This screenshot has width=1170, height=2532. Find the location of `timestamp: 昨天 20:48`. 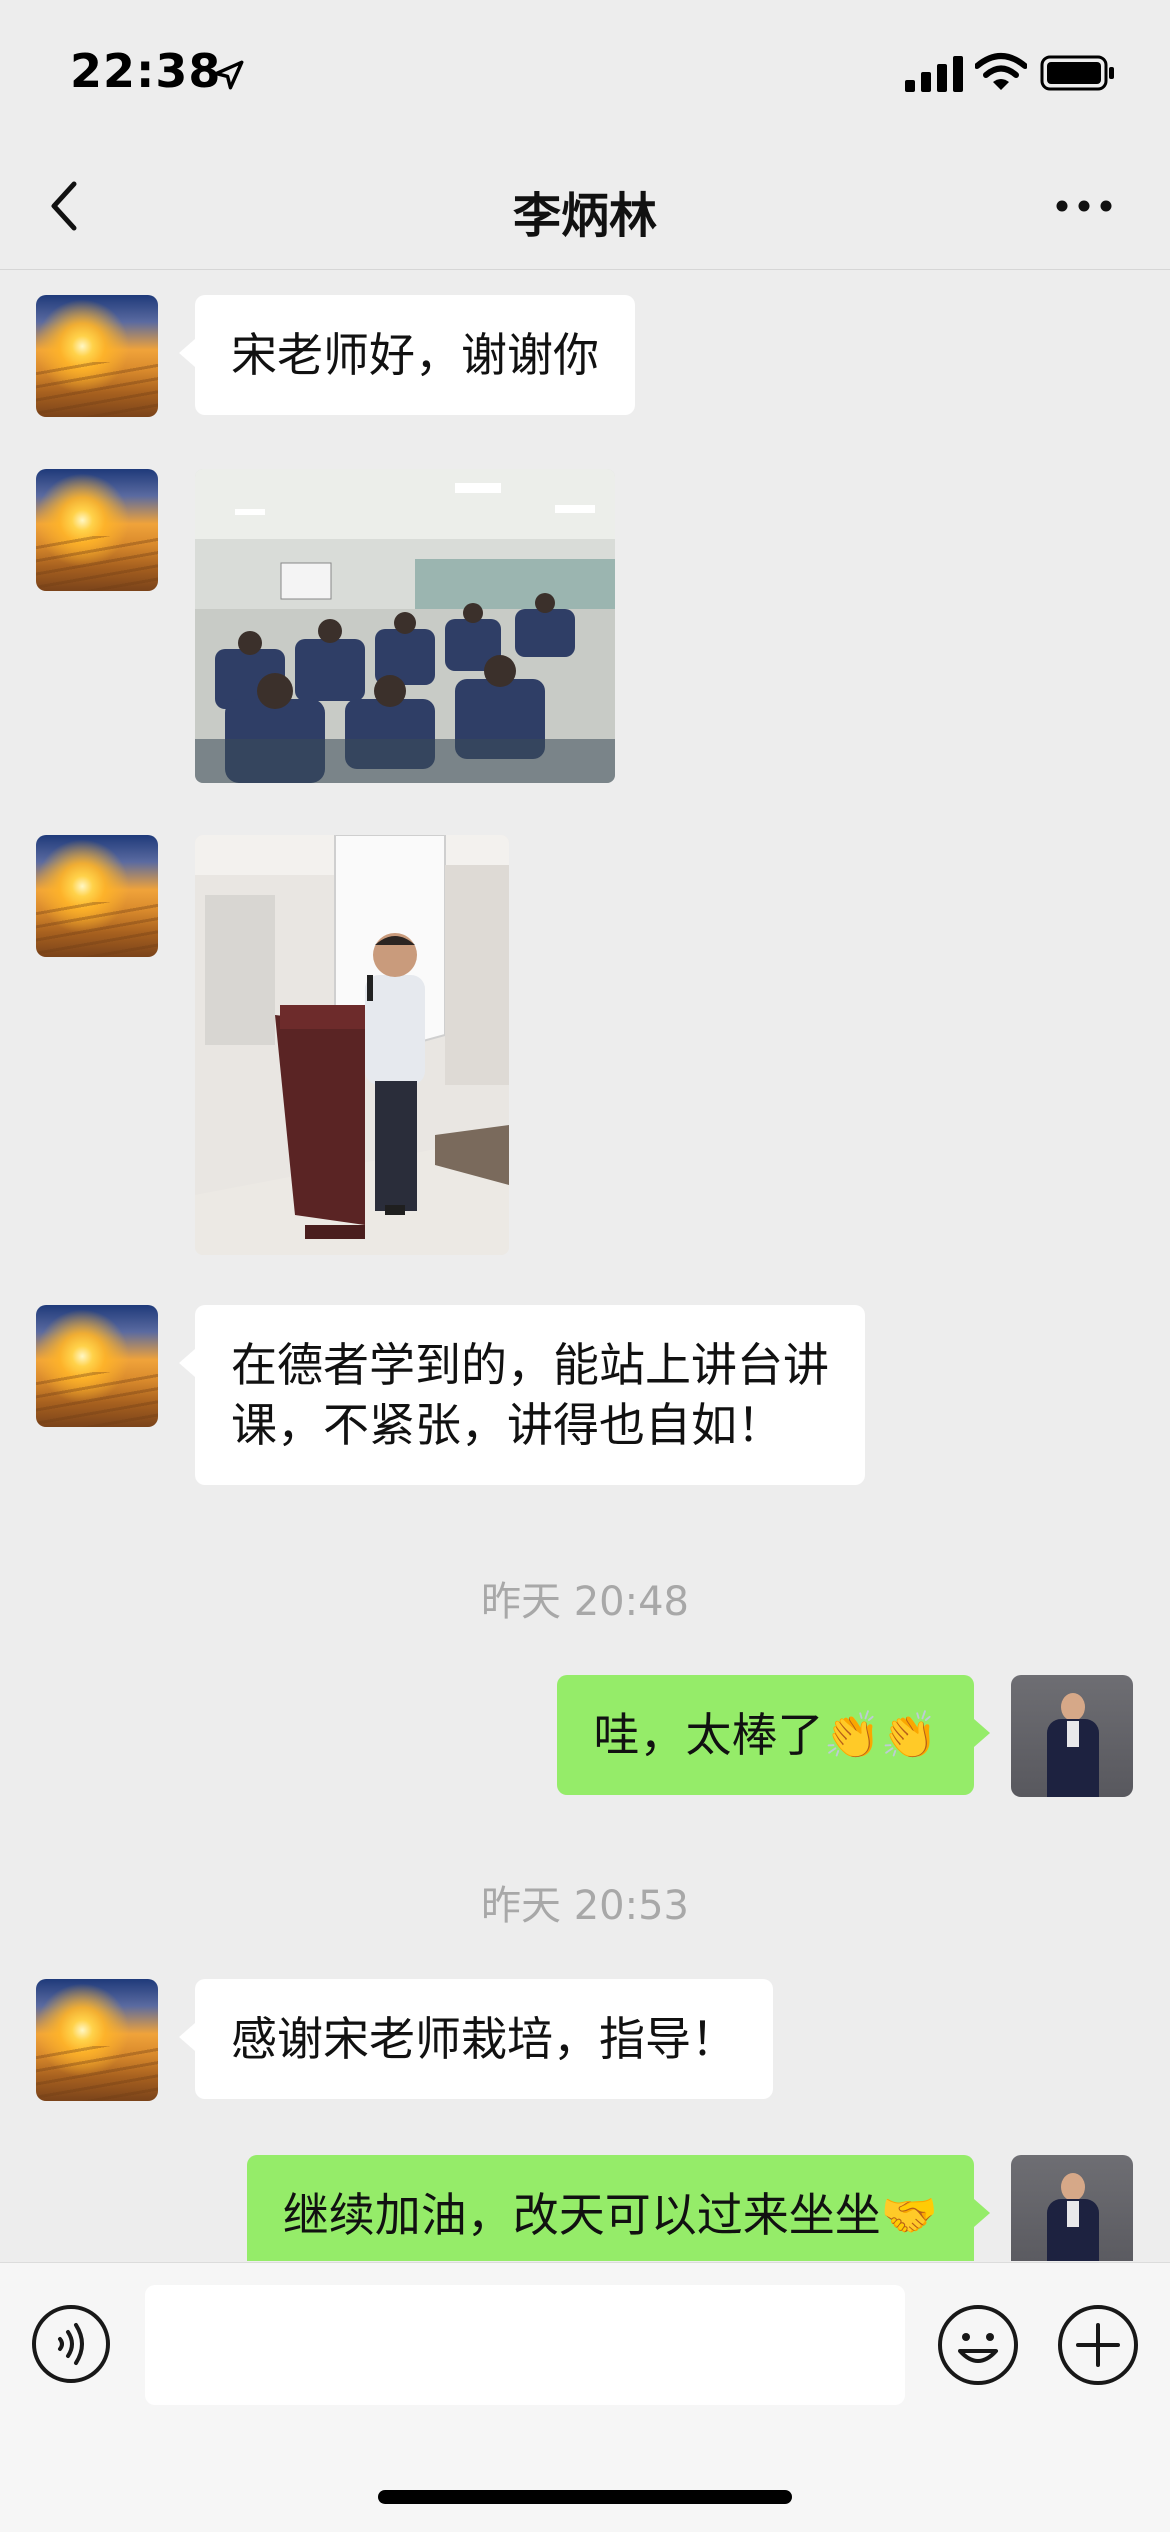

timestamp: 昨天 20:48 is located at coordinates (585, 1602).